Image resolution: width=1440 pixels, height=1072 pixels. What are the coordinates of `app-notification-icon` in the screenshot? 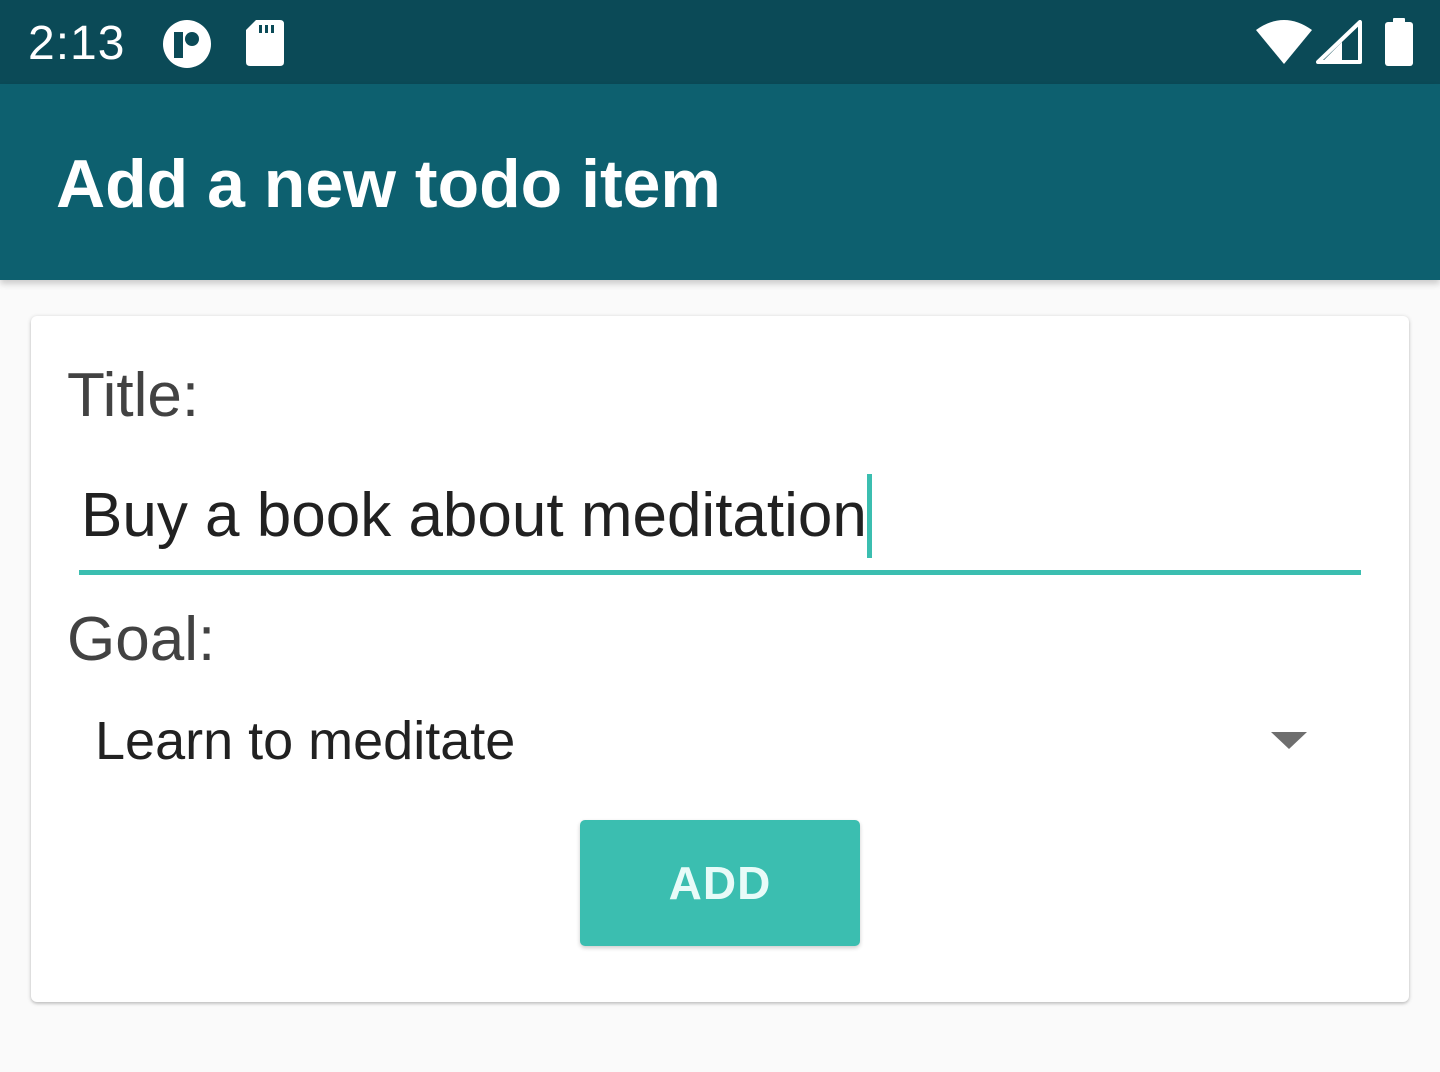 It's located at (187, 44).